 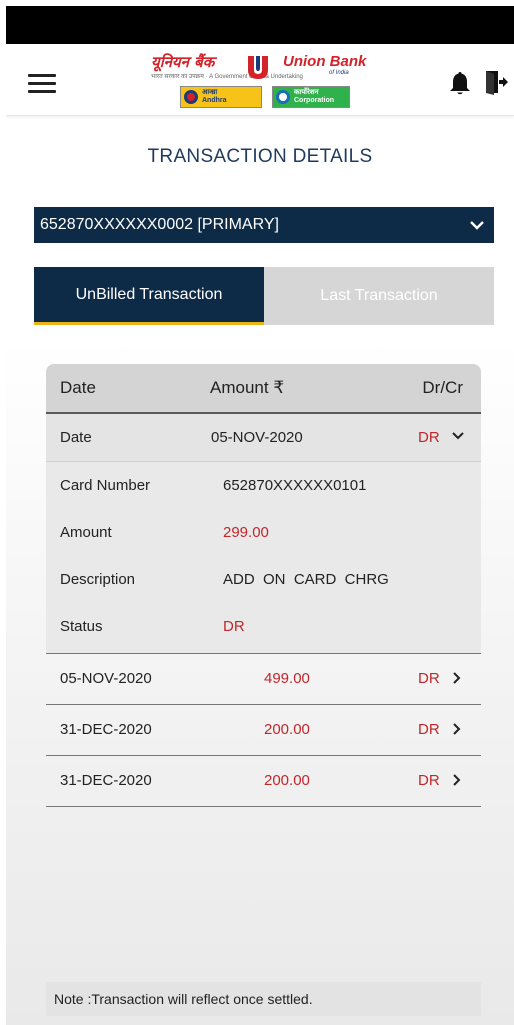 What do you see at coordinates (263, 626) in the screenshot?
I see `detail-status: Status DR` at bounding box center [263, 626].